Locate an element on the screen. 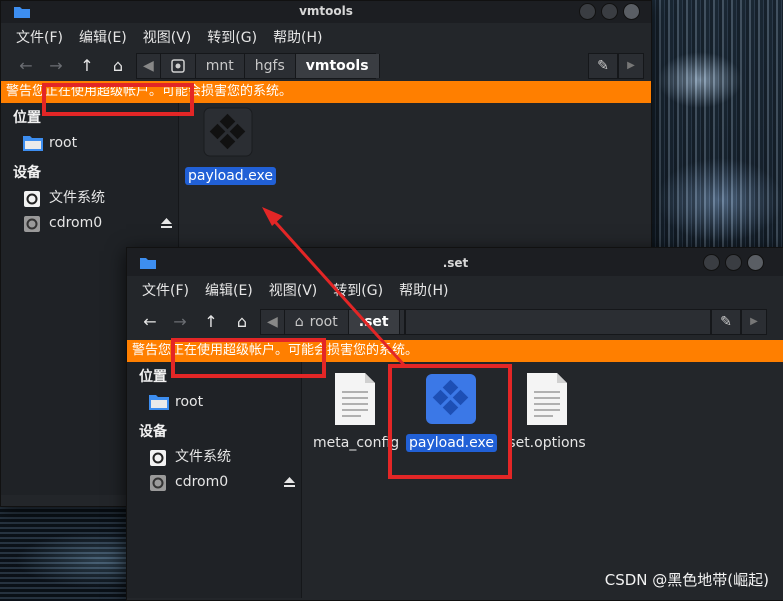 The image size is (783, 601). annotation-arrow is located at coordinates (334, 287).